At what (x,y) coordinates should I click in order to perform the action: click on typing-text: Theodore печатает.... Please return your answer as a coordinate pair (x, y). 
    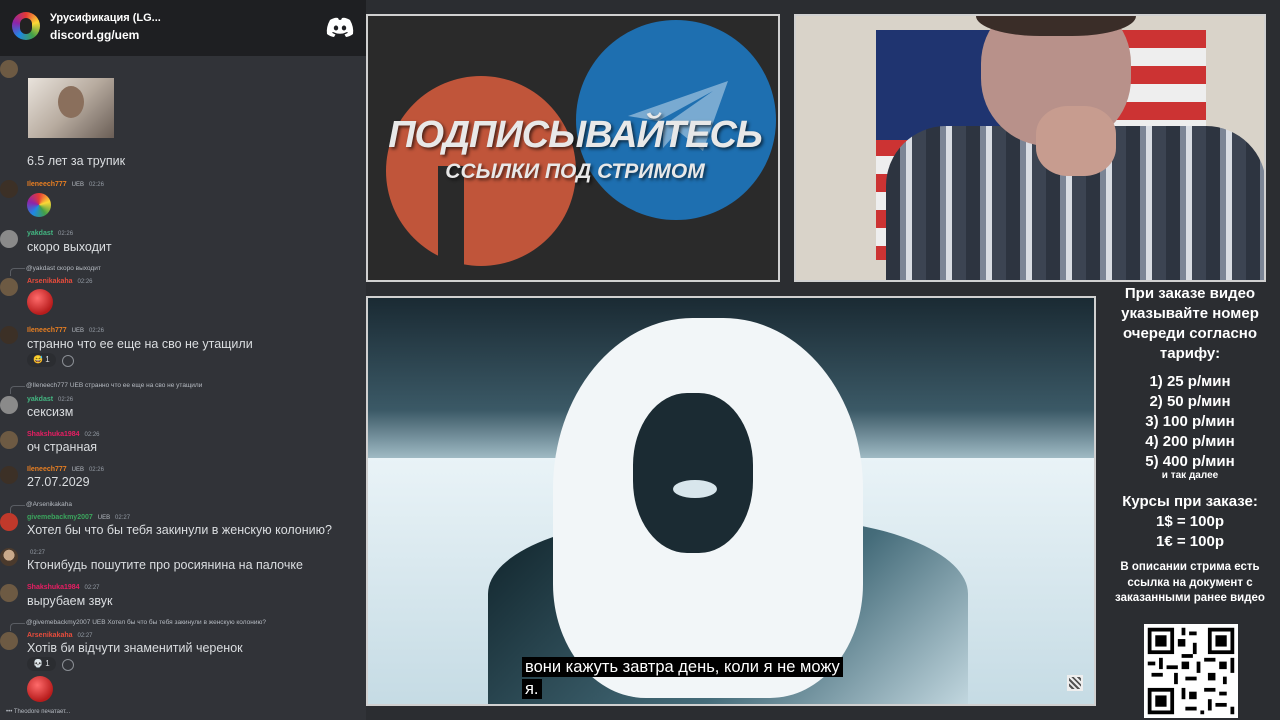
    Looking at the image, I should click on (42, 712).